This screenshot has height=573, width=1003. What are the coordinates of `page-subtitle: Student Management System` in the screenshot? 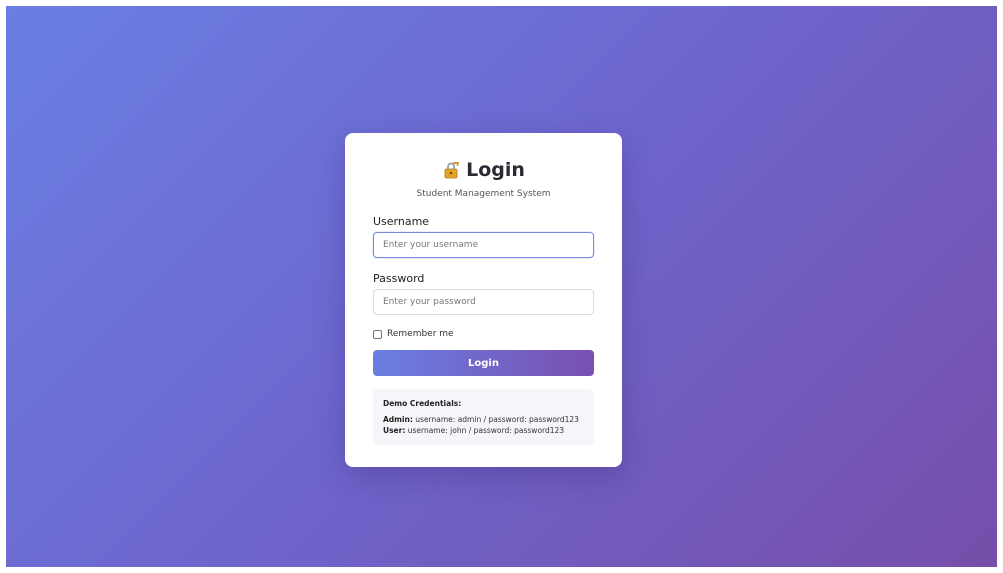 It's located at (483, 194).